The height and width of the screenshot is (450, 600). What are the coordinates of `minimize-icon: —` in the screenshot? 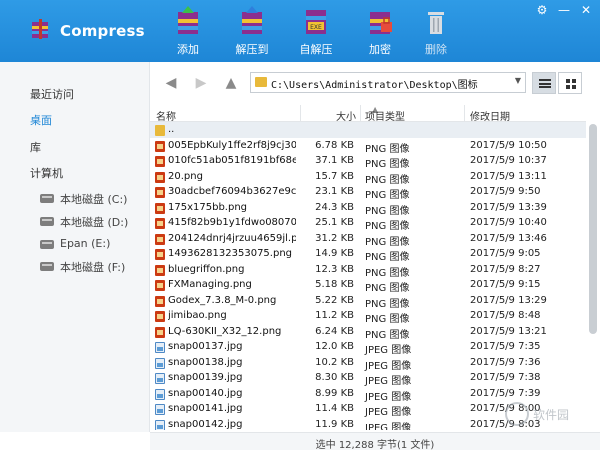 It's located at (564, 10).